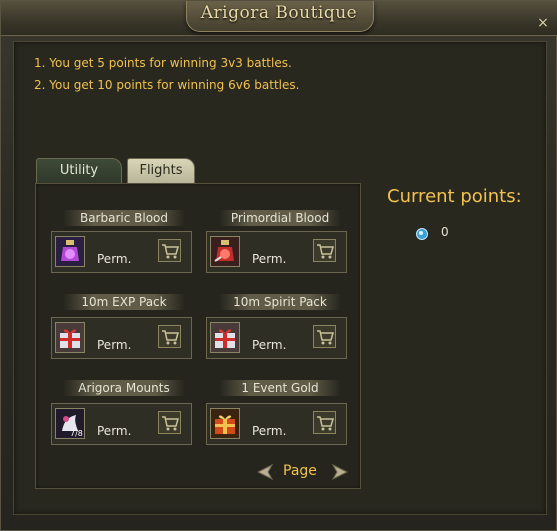 Image resolution: width=557 pixels, height=531 pixels. I want to click on next-page-arrow-icon, so click(341, 474).